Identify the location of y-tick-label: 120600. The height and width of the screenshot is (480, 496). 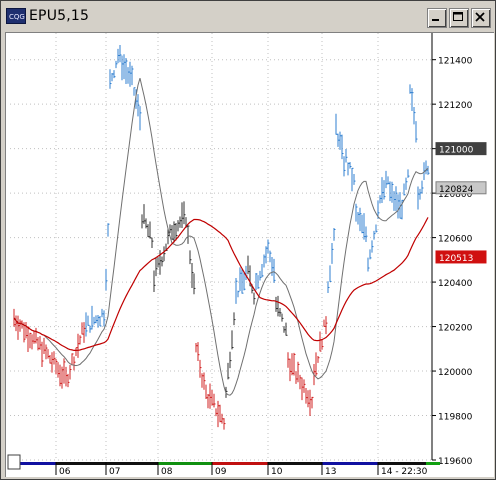
(455, 240).